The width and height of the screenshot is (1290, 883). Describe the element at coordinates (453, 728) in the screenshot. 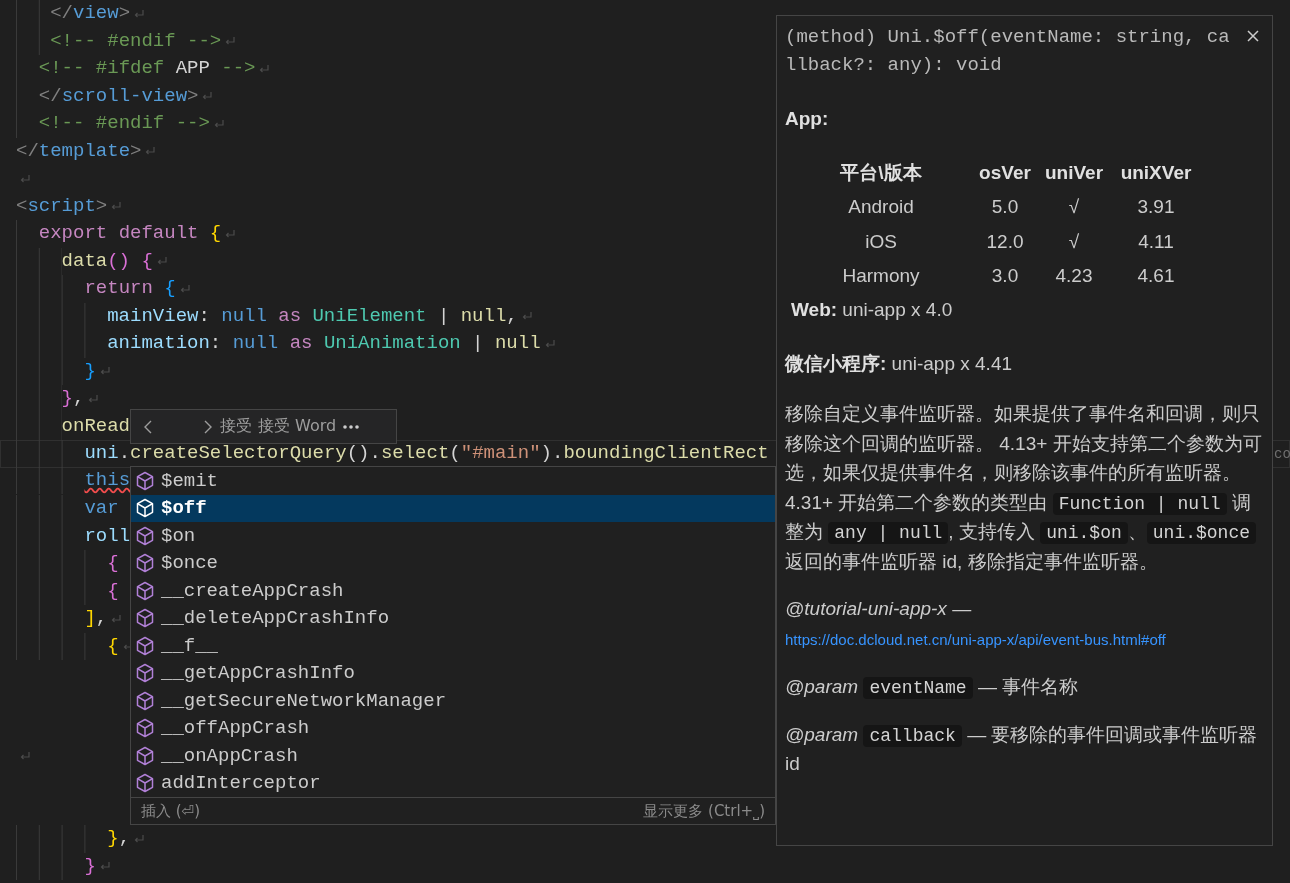

I see `suggestion-item: __offAppCrash` at that location.